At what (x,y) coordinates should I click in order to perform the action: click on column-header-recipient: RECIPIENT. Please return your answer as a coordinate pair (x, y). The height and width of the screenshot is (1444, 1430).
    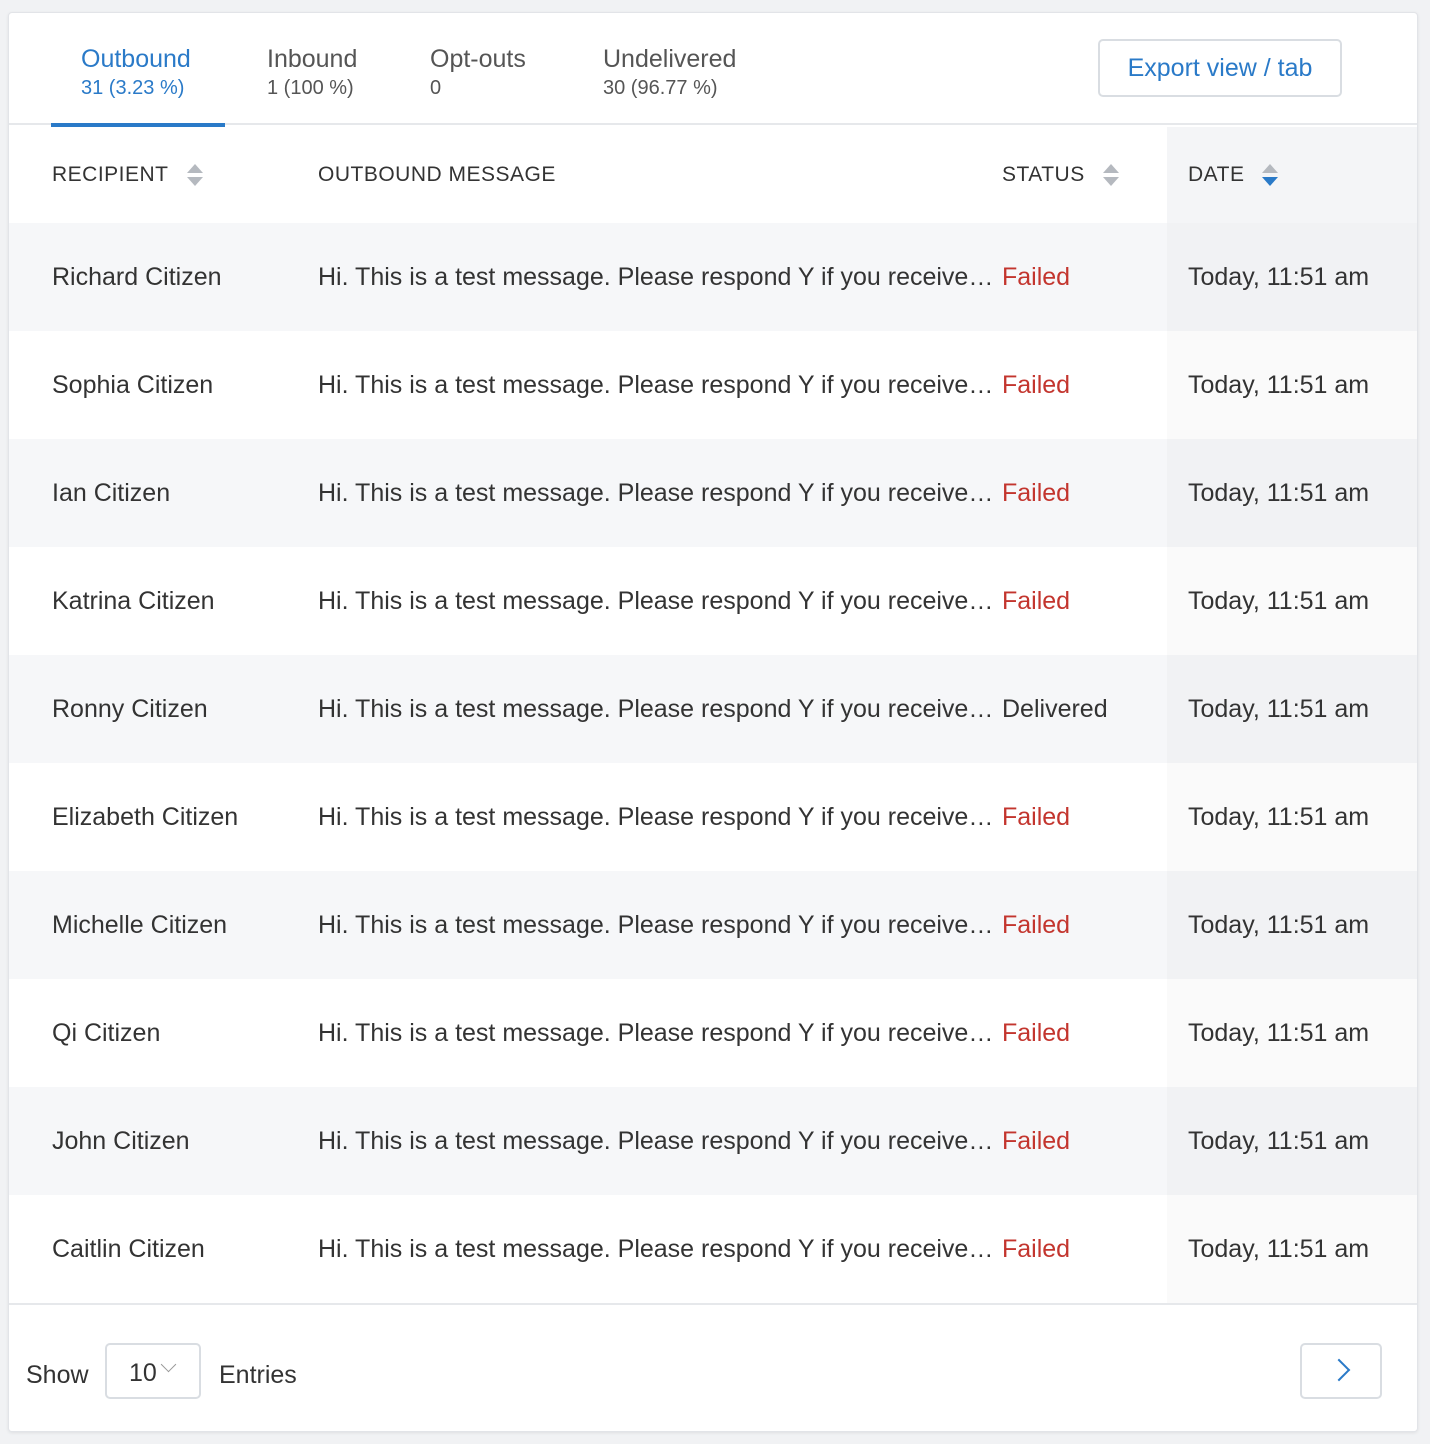
    Looking at the image, I should click on (172, 175).